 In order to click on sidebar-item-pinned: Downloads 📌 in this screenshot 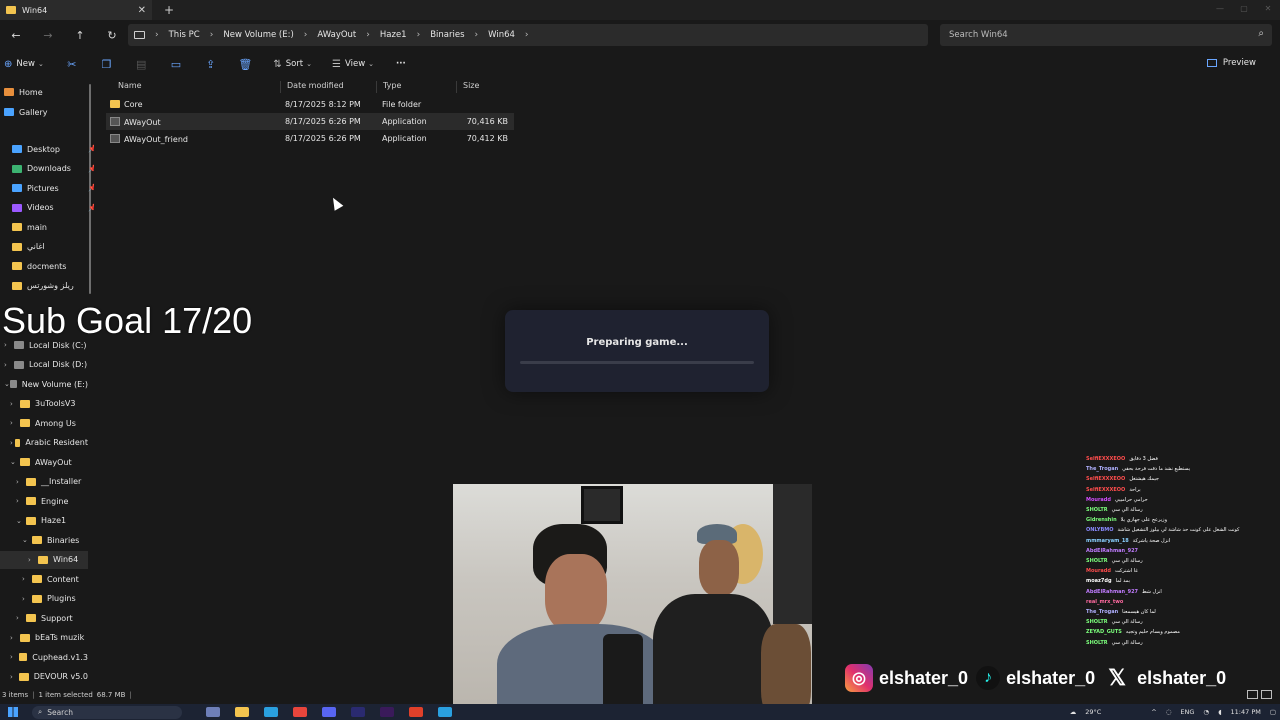, I will do `click(53, 169)`.